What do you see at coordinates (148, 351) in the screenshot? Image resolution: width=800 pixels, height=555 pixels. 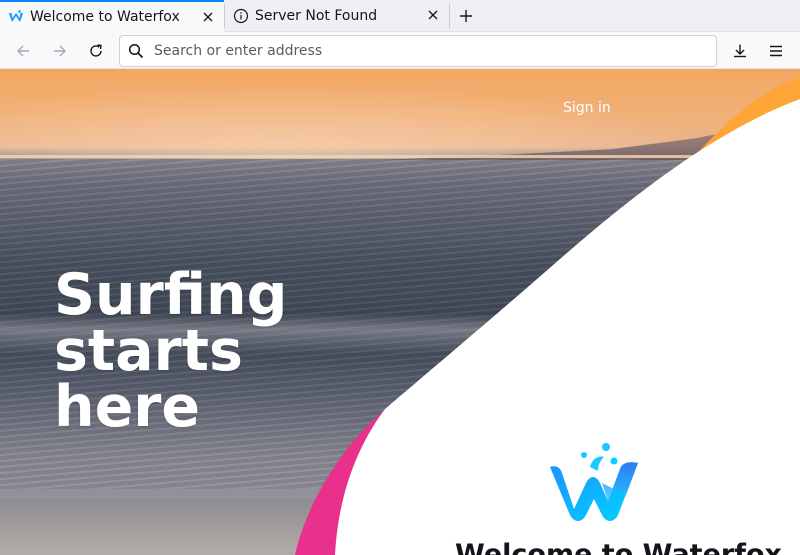 I see `hero-line: starts` at bounding box center [148, 351].